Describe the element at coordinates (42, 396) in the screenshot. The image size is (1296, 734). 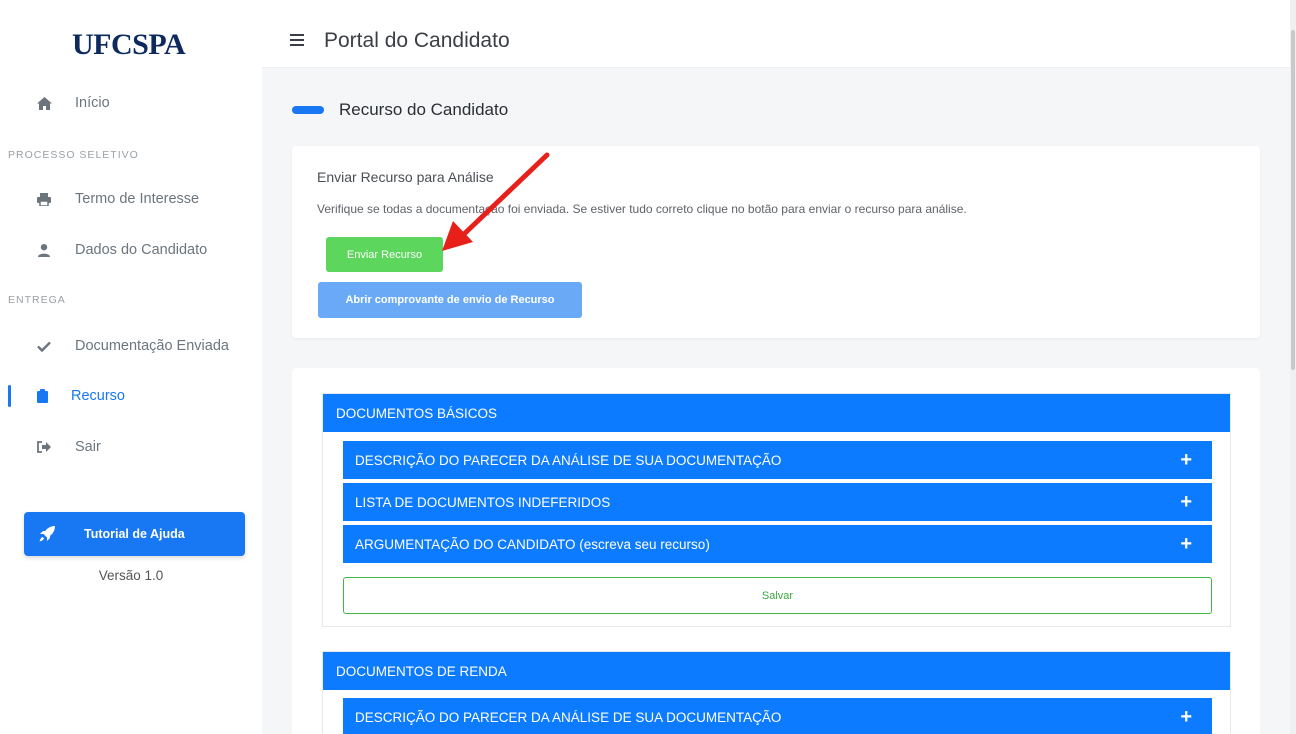
I see `clipboard-icon` at that location.